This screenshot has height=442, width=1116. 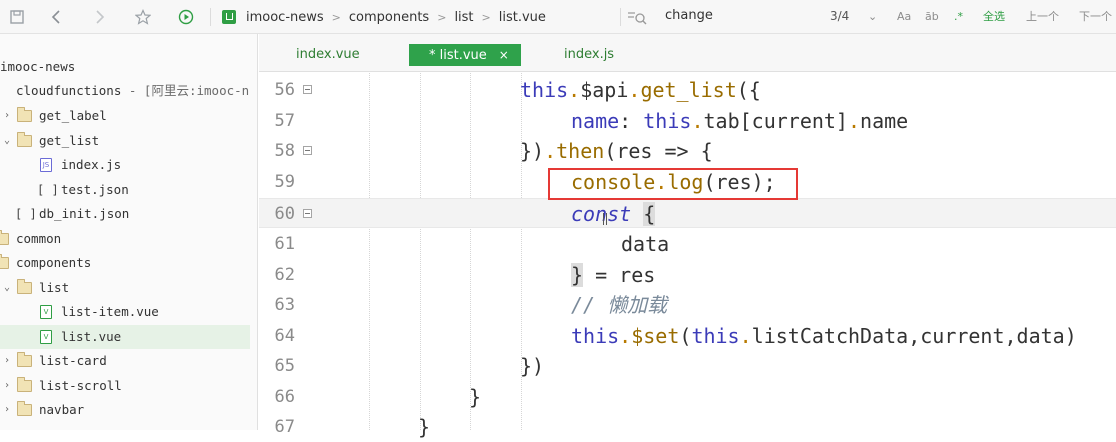 I want to click on tree-item-label: test.json, so click(x=95, y=189).